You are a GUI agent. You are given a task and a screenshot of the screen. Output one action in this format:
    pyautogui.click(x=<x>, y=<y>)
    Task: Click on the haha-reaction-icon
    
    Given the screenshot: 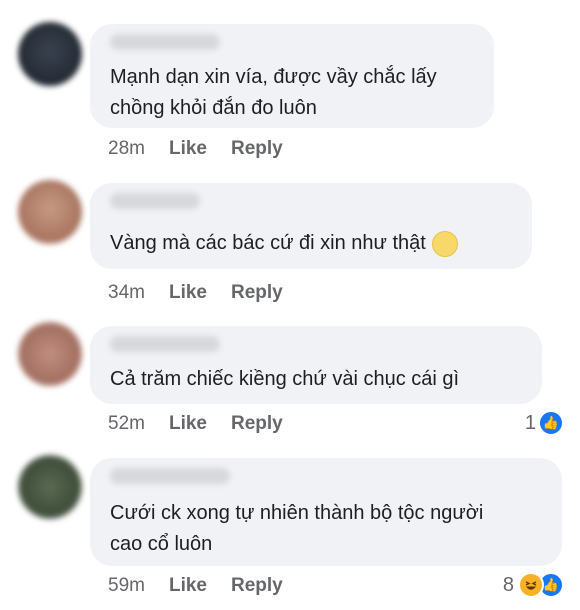 What is the action you would take?
    pyautogui.click(x=531, y=585)
    